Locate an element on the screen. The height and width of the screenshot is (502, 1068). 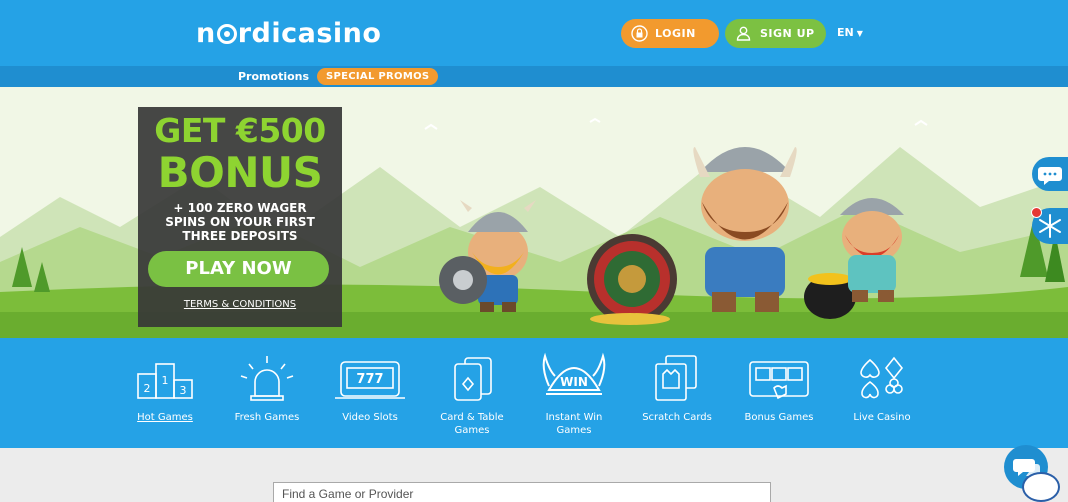
scratch-card-icon is located at coordinates (676, 378).